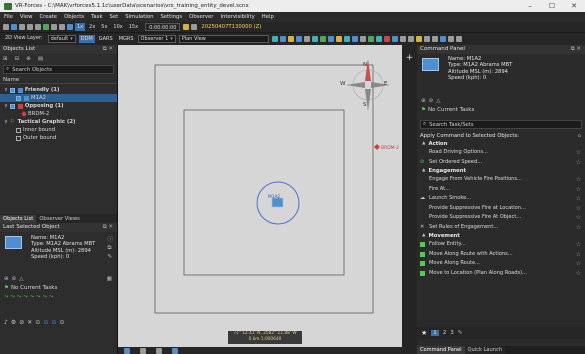  I want to click on action-icon-8: ⤳, so click(51, 297).